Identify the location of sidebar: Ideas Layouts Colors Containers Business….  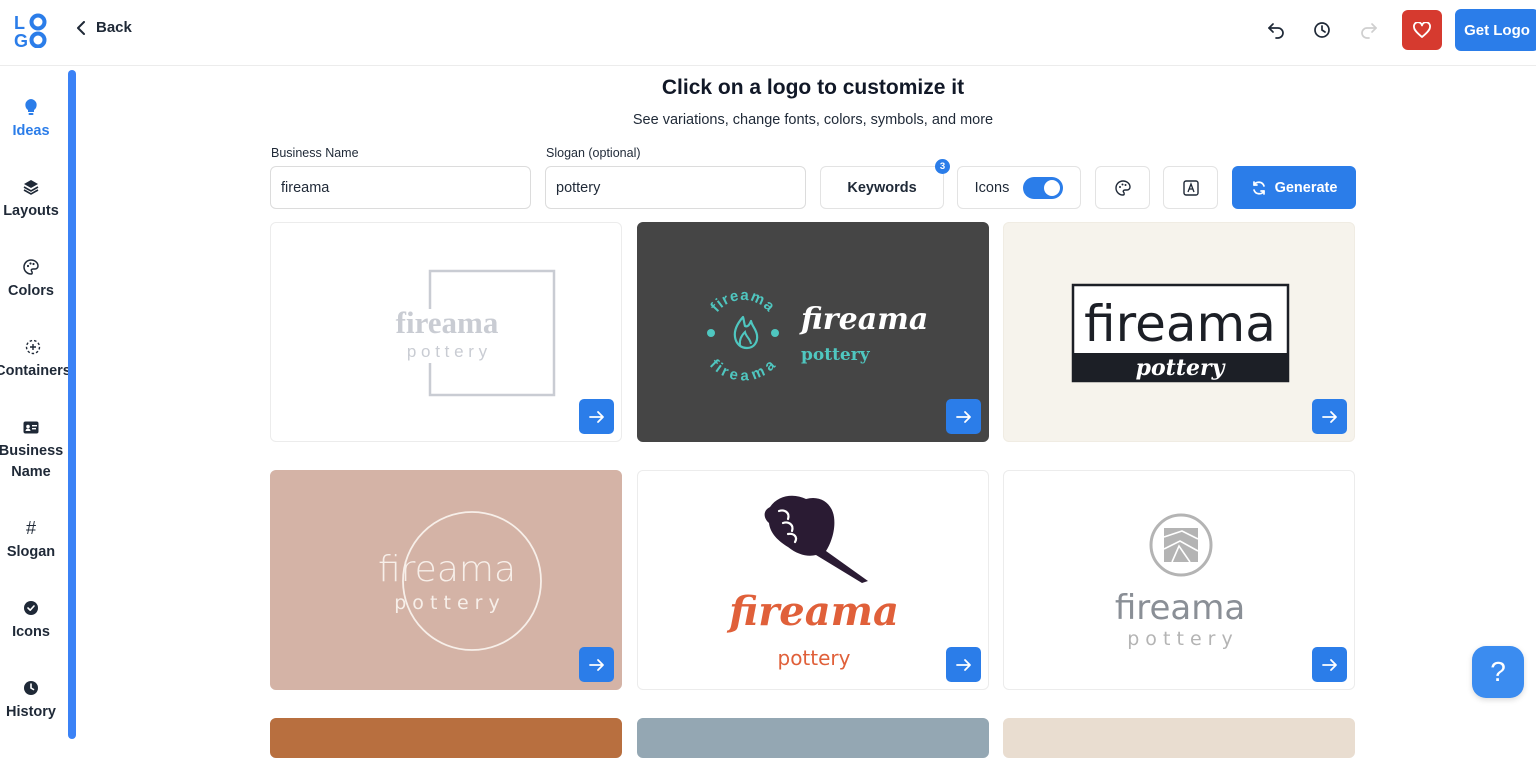
(35, 402).